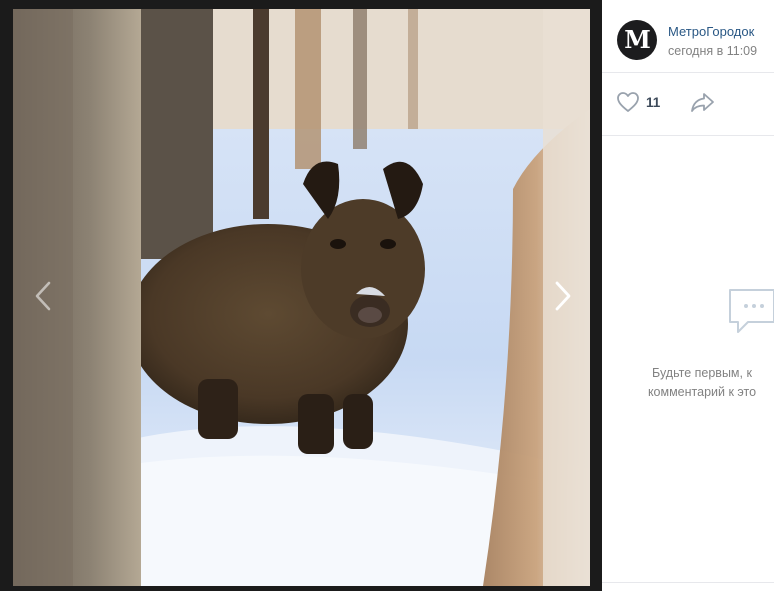  I want to click on chevron-right-icon, so click(563, 296).